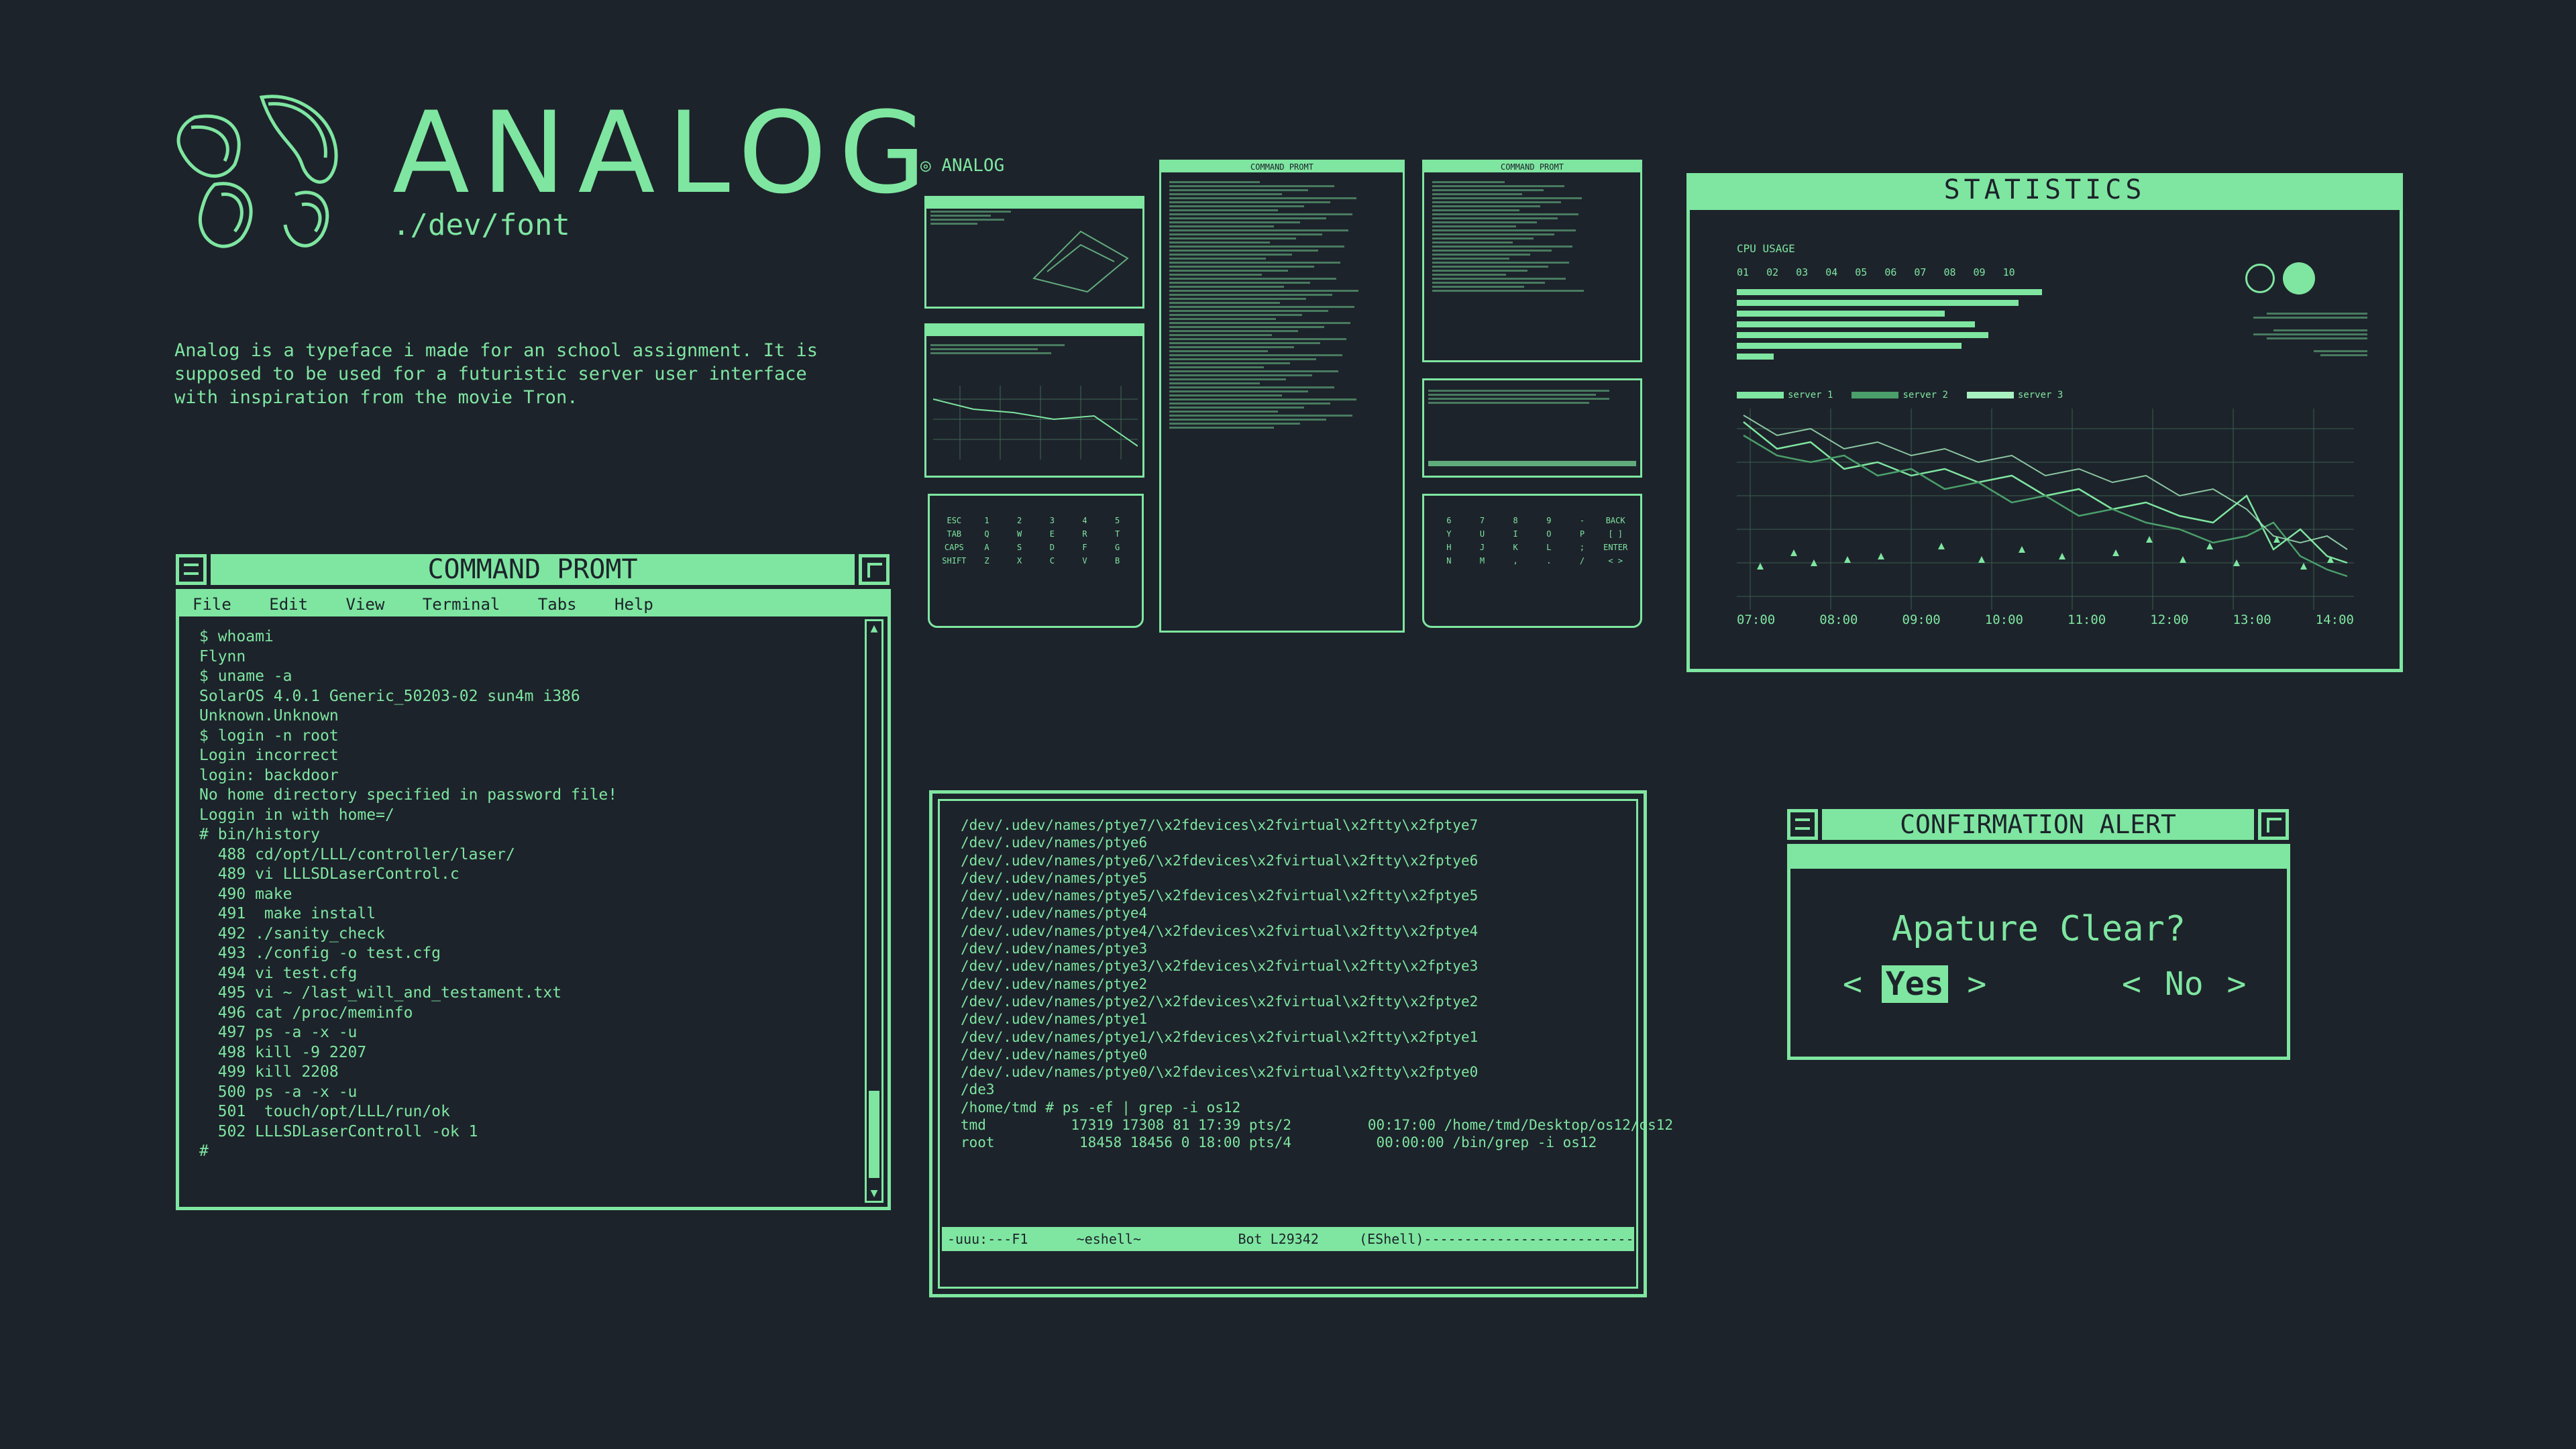 Image resolution: width=2576 pixels, height=1449 pixels. Describe the element at coordinates (987, 520) in the screenshot. I see `key-cap: 1` at that location.